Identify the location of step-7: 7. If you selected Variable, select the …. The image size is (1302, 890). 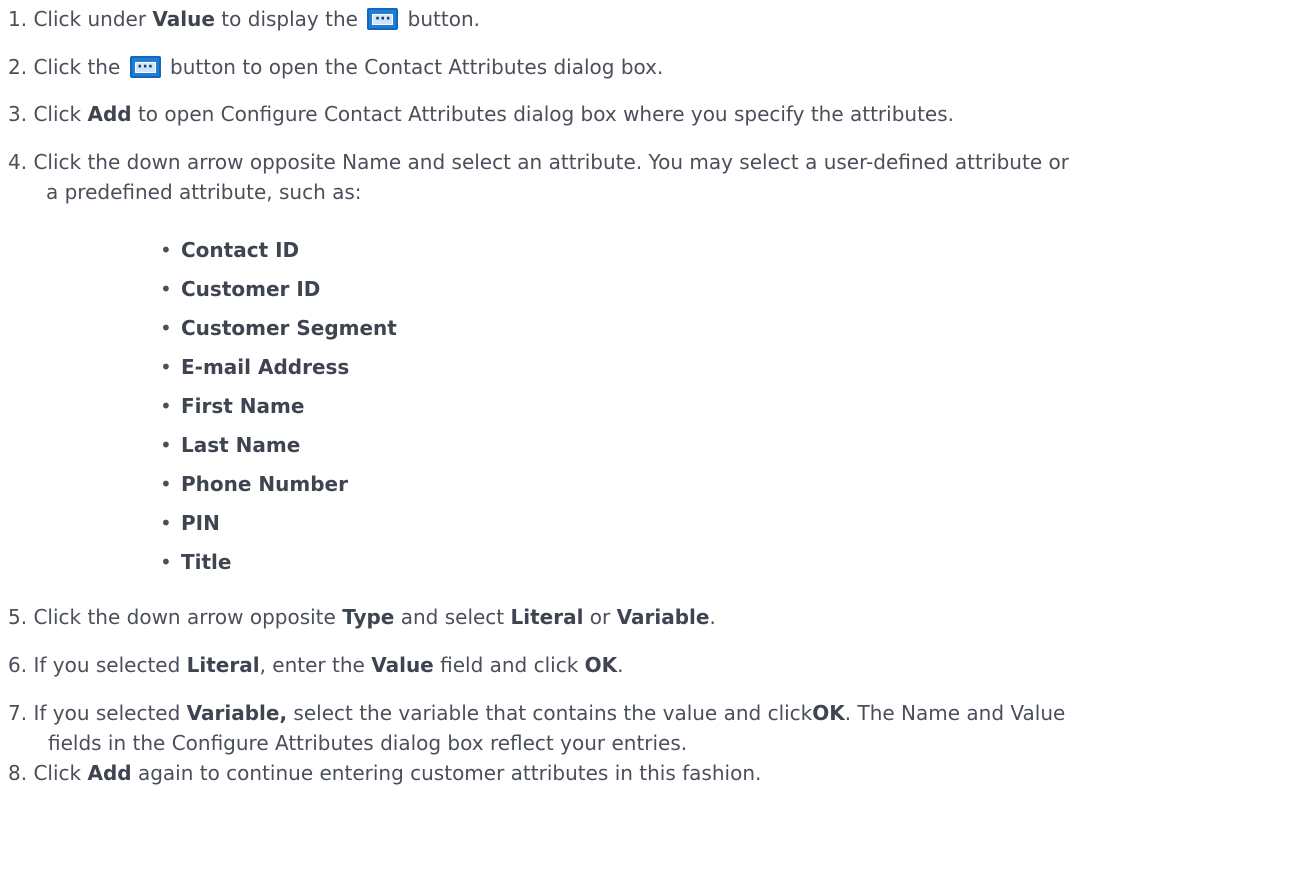
(651, 728).